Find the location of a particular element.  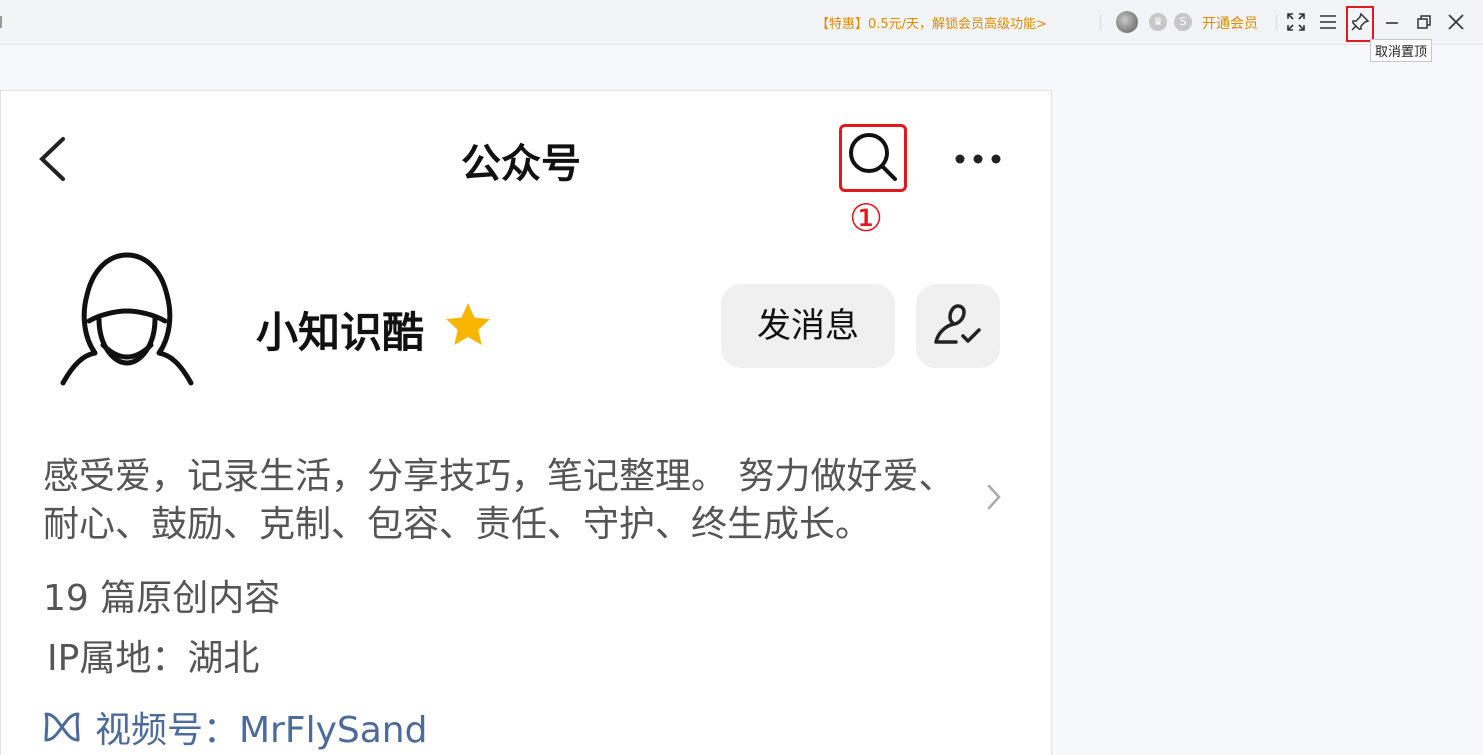

star-icon is located at coordinates (468, 326).